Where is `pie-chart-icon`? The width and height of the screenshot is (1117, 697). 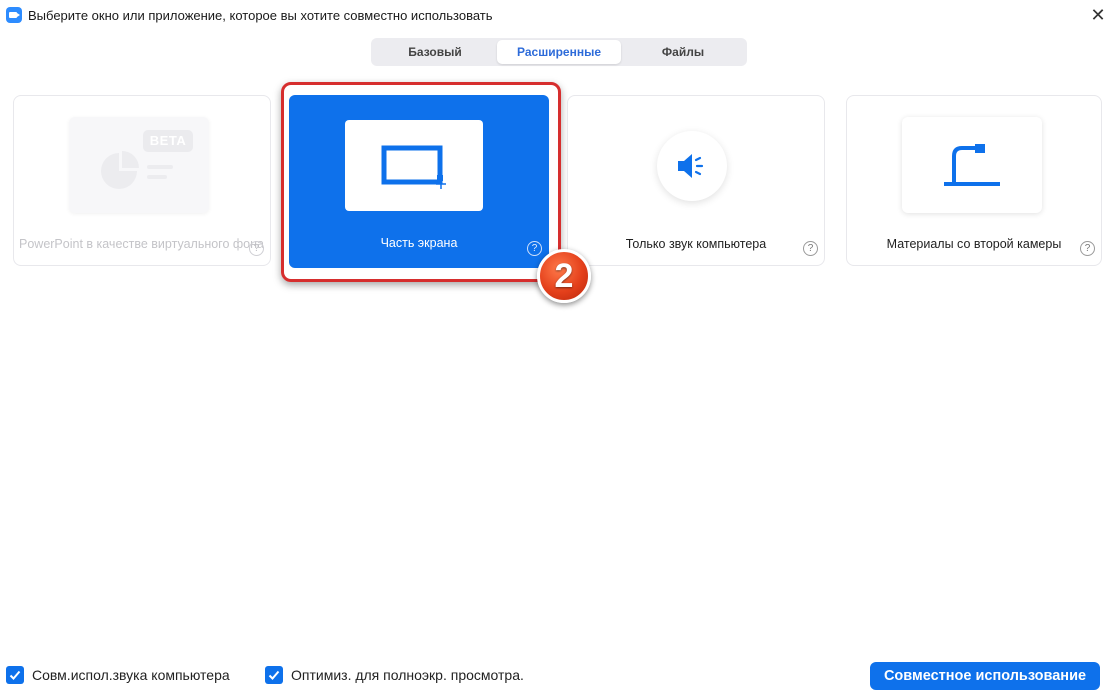 pie-chart-icon is located at coordinates (137, 170).